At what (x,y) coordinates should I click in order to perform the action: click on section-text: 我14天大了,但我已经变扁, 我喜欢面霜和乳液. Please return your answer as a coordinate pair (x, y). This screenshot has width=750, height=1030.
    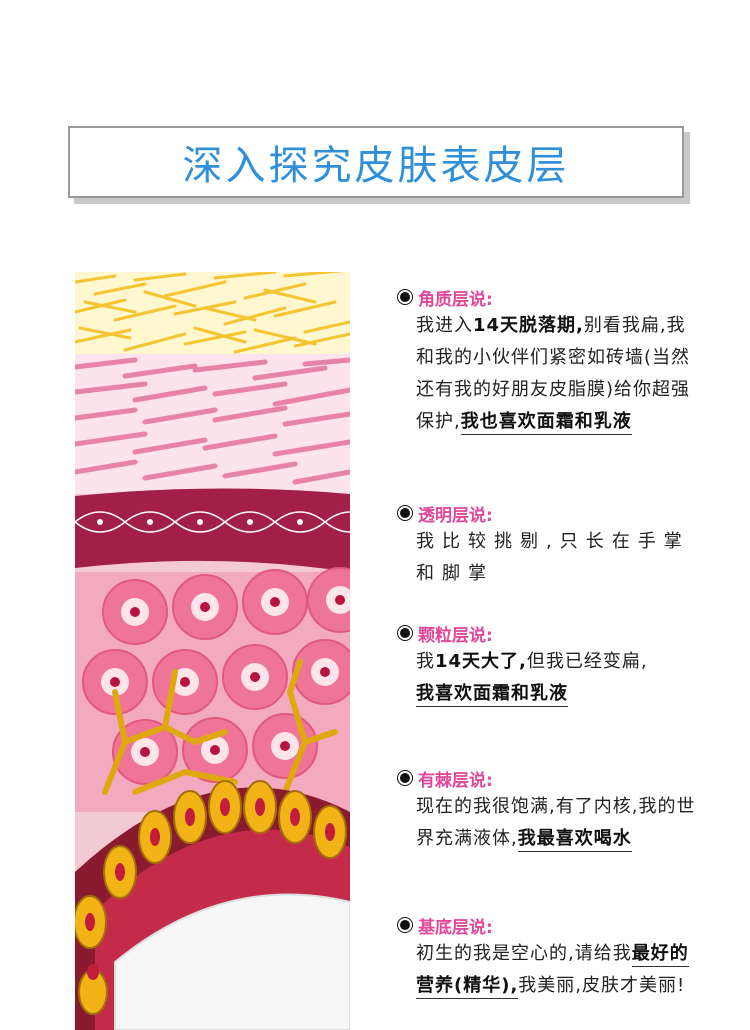
    Looking at the image, I should click on (548, 678).